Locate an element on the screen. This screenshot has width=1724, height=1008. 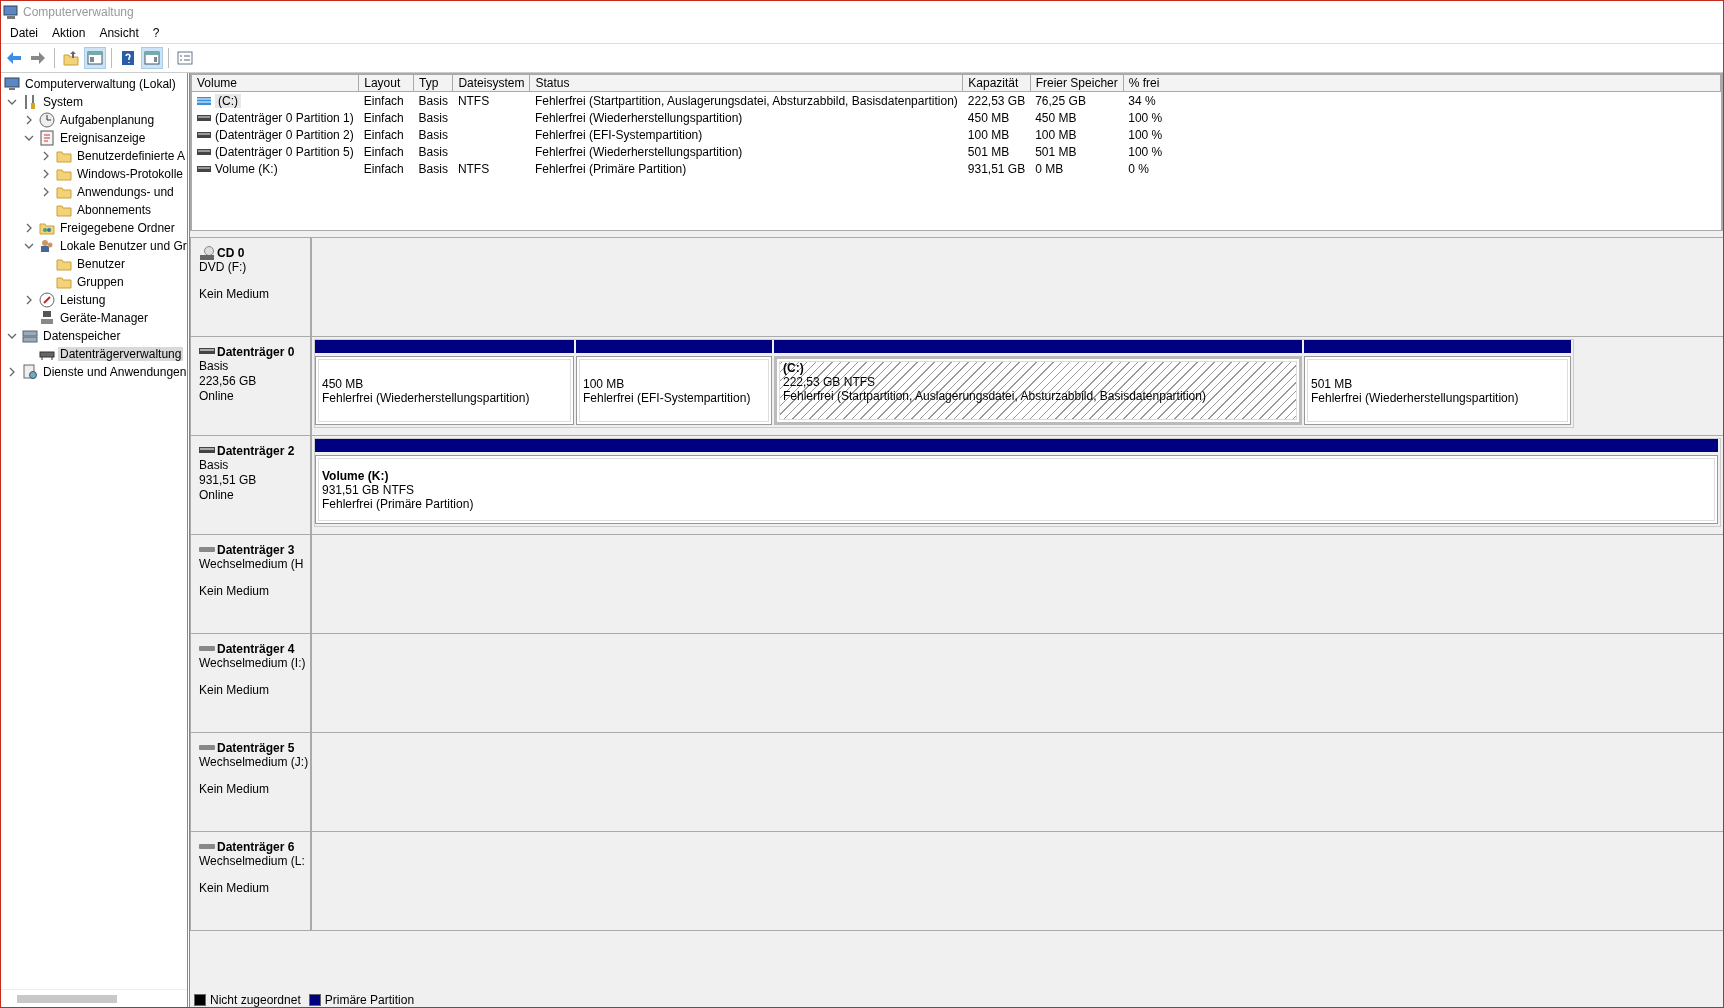
tree-item: Aufgabenplanung is located at coordinates (107, 120).